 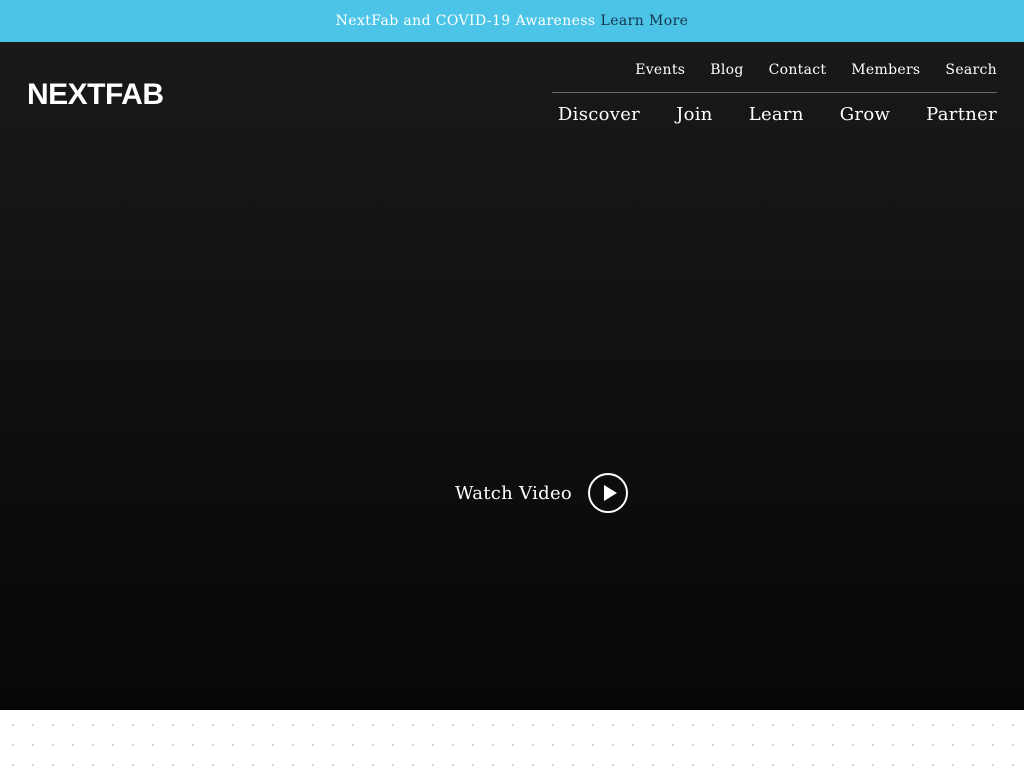 I want to click on main-nav-discover: Discover, so click(x=599, y=116).